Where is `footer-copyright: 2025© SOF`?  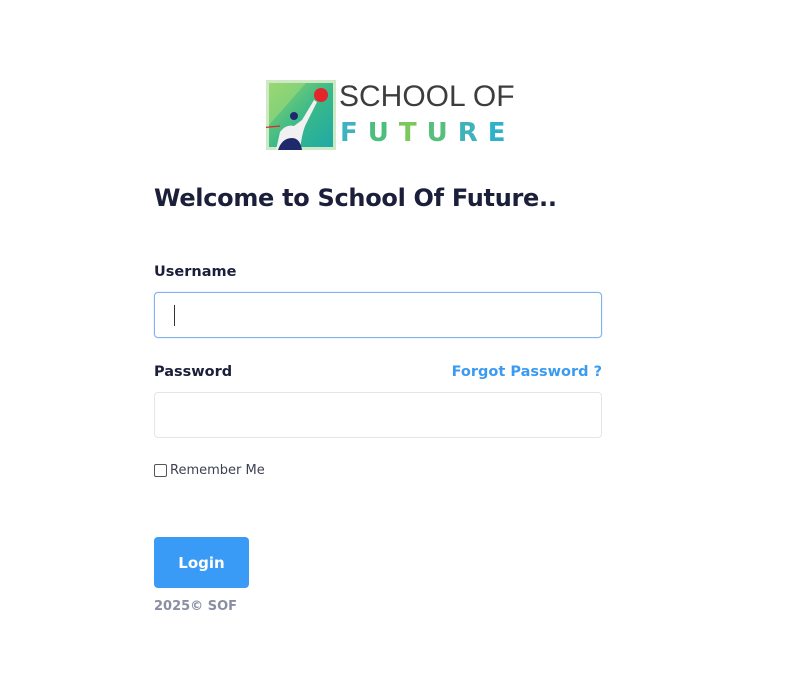 footer-copyright: 2025© SOF is located at coordinates (196, 606).